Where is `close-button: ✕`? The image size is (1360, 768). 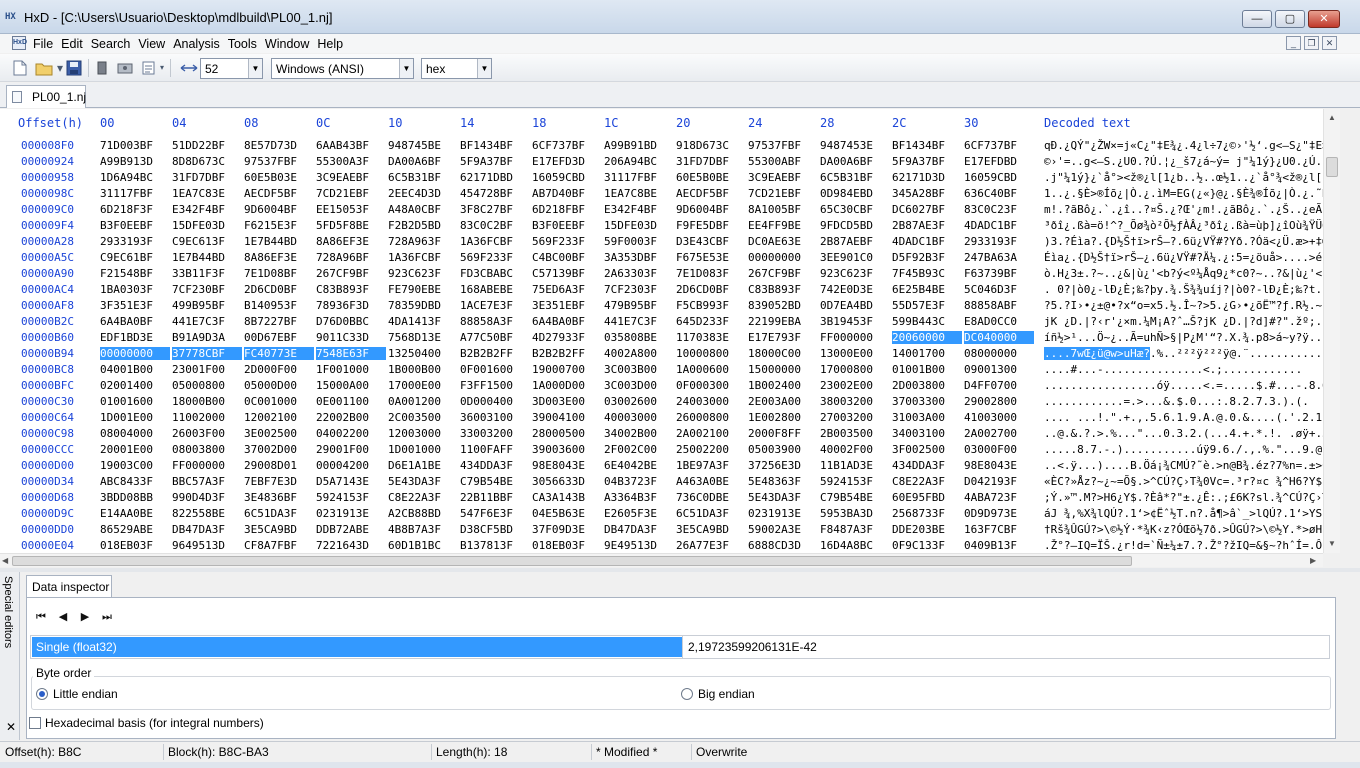 close-button: ✕ is located at coordinates (1324, 19).